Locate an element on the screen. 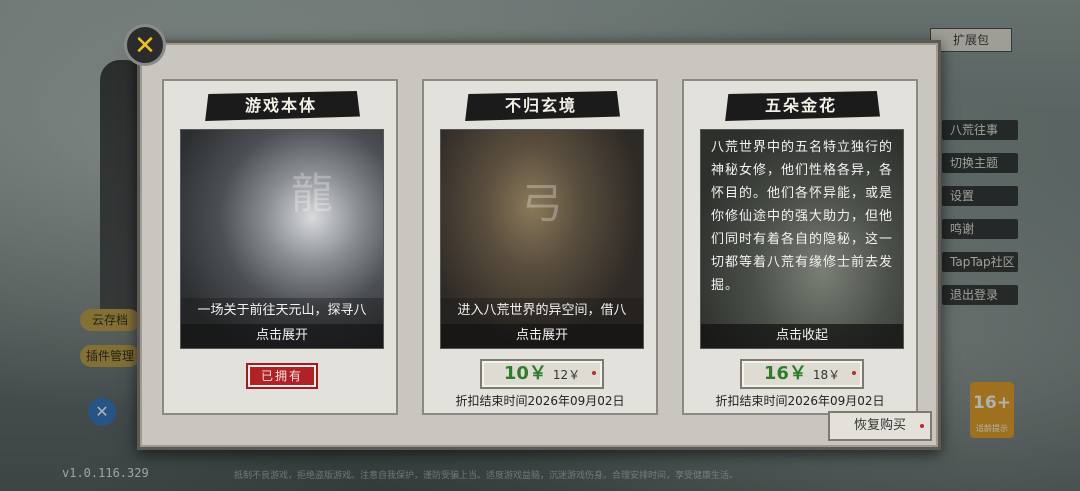 This screenshot has height=491, width=1080. restore-label: 恢复购买 is located at coordinates (879, 425).